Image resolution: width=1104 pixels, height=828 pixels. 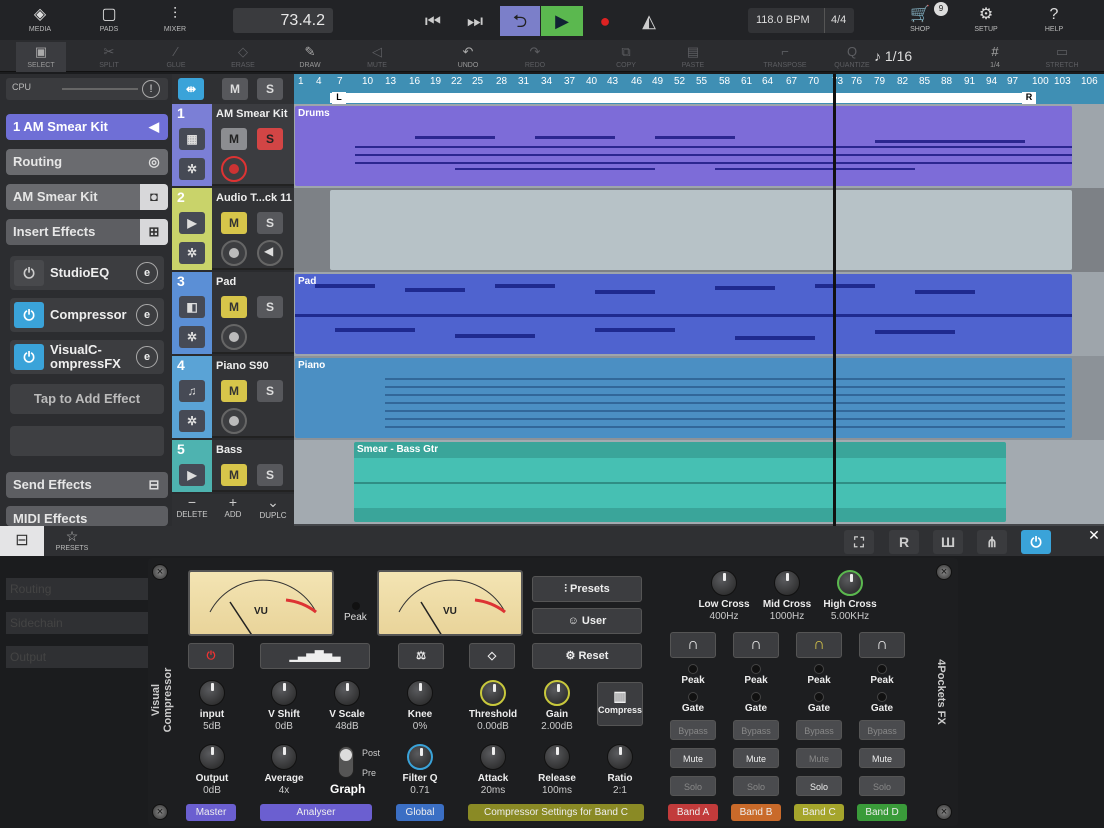 I want to click on tab-analyser: Analyser, so click(x=316, y=812).